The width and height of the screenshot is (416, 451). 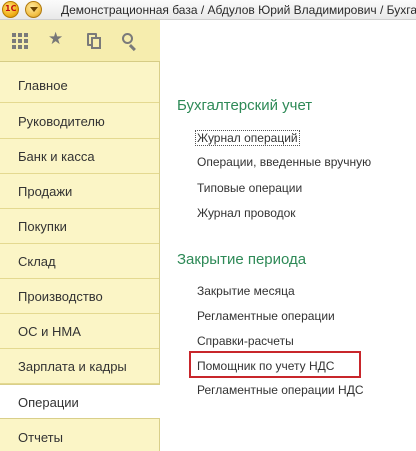 I want to click on main-menu-button, so click(x=33, y=9).